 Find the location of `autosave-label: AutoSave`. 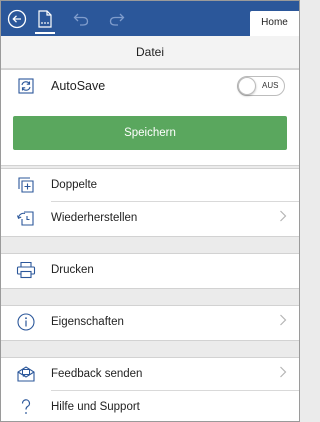

autosave-label: AutoSave is located at coordinates (78, 86).